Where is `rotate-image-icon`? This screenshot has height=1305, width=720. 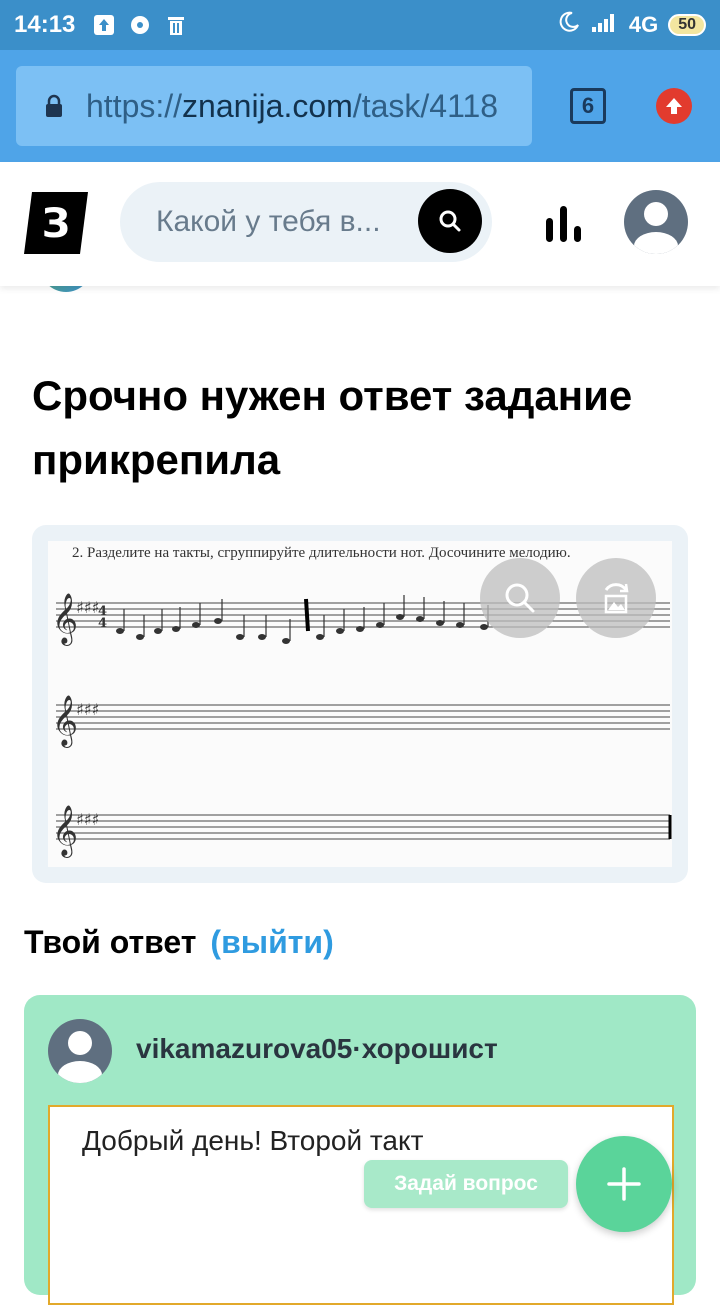
rotate-image-icon is located at coordinates (616, 598).